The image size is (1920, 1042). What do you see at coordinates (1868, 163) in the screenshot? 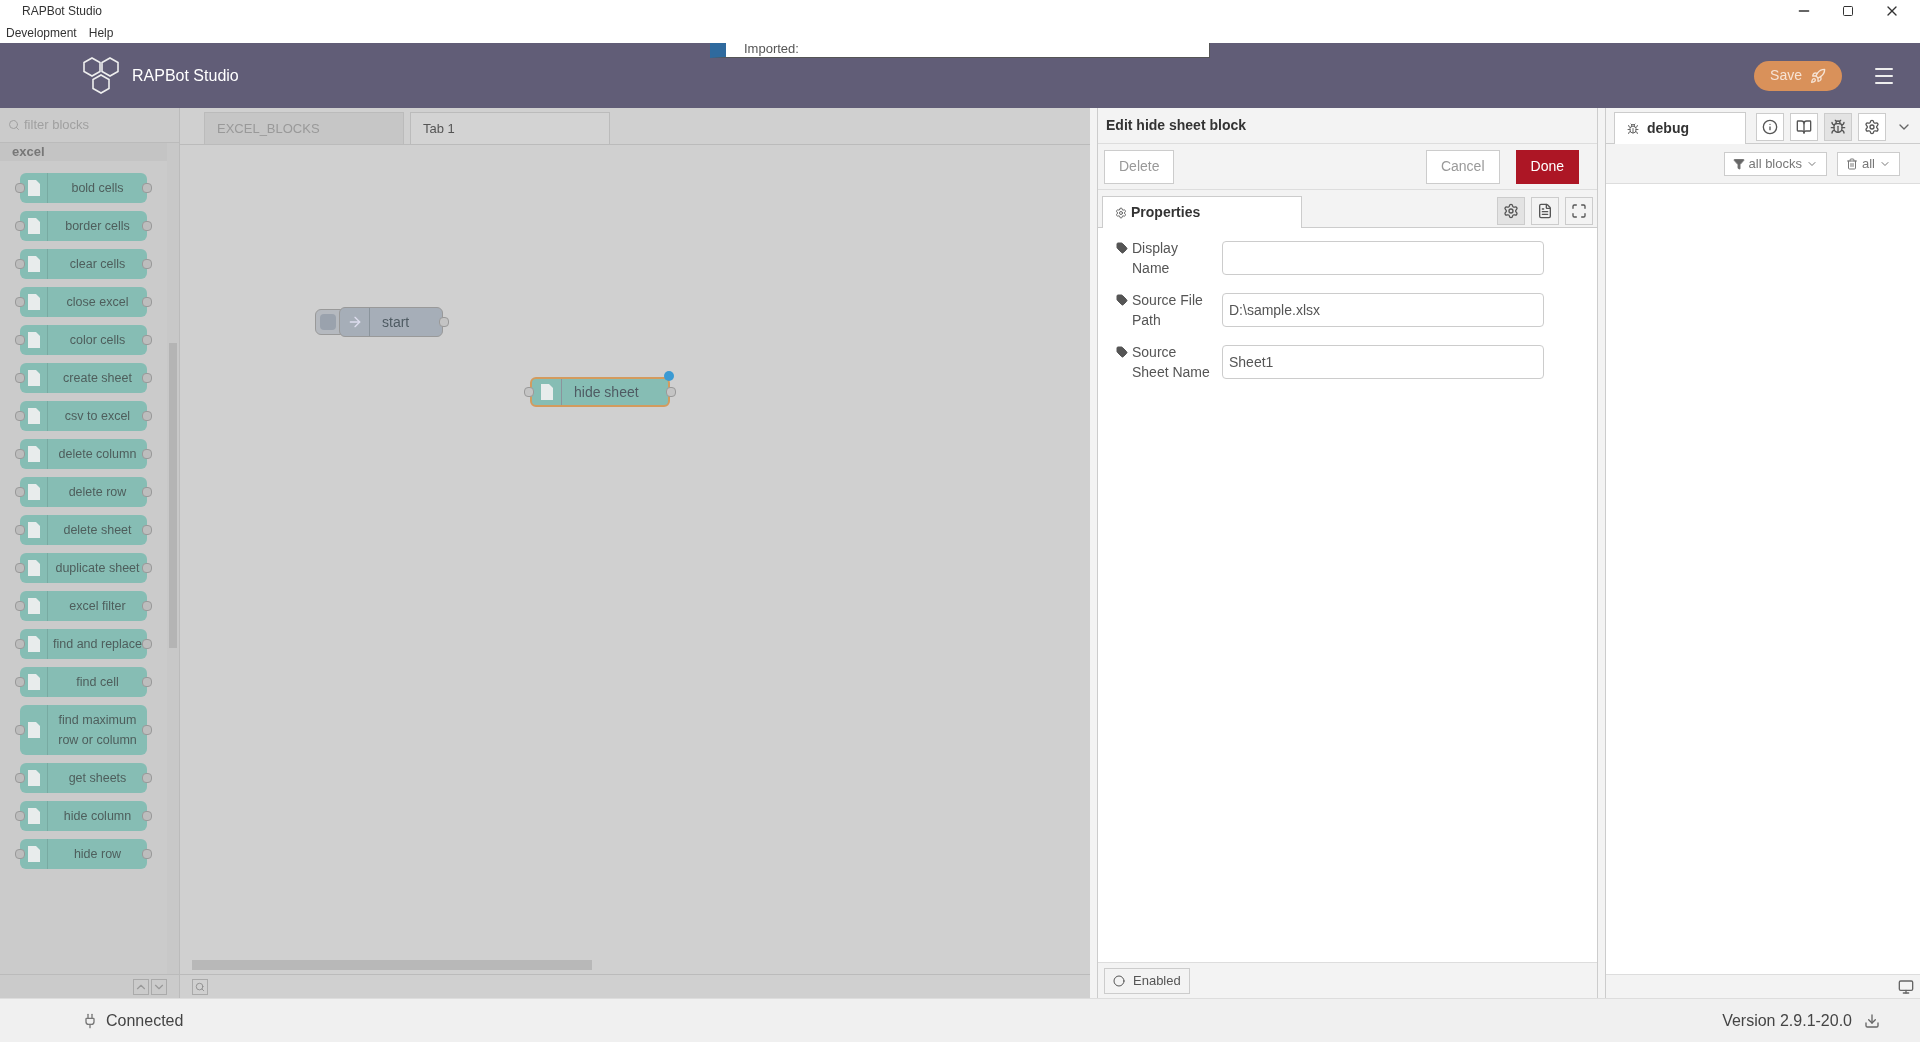
I see `clear-dropdown: all` at bounding box center [1868, 163].